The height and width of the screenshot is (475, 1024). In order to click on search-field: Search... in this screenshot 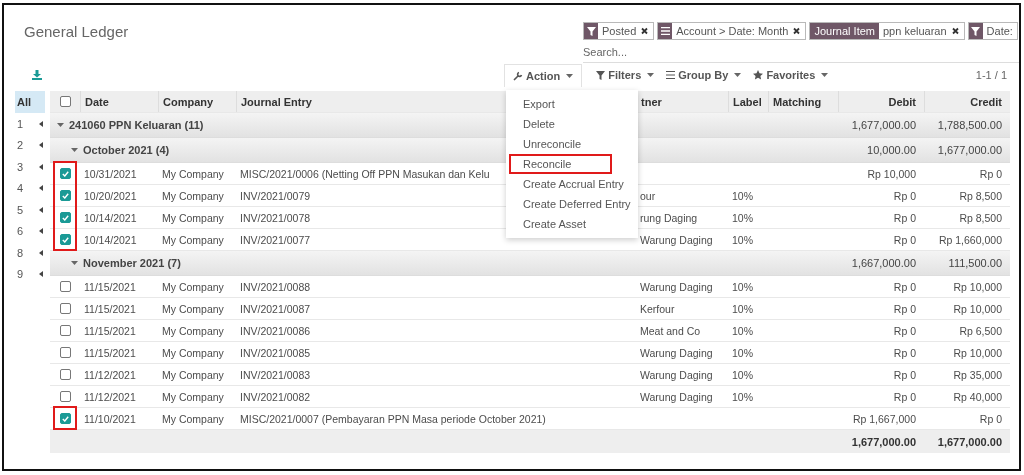, I will do `click(801, 51)`.